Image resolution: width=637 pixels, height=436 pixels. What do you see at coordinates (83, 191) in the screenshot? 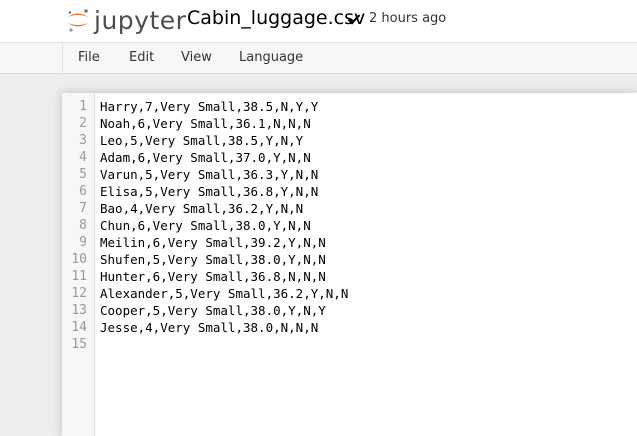
I see `line-number: 6` at bounding box center [83, 191].